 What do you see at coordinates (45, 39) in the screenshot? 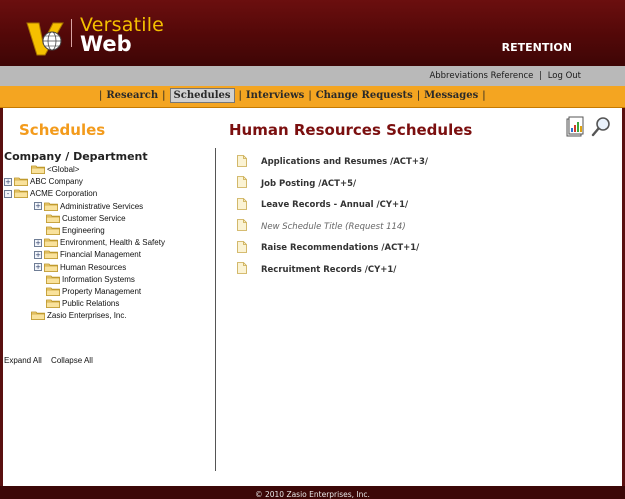
I see `versatile-logo-icon` at bounding box center [45, 39].